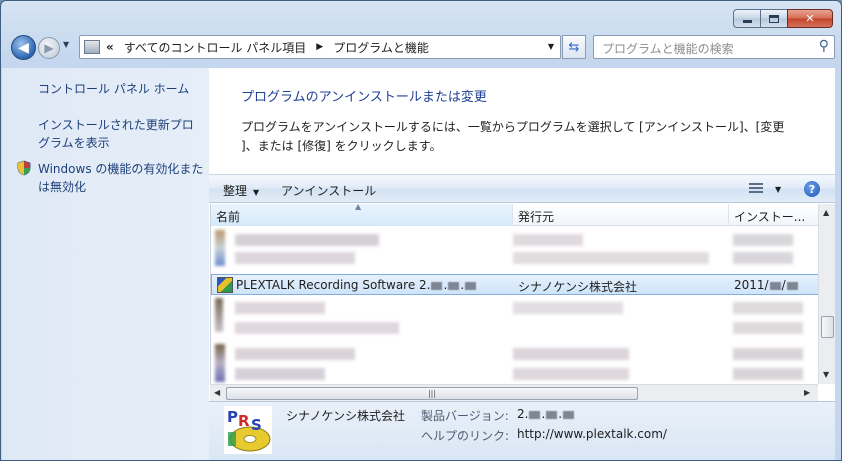  I want to click on organize-label: 整理, so click(235, 191).